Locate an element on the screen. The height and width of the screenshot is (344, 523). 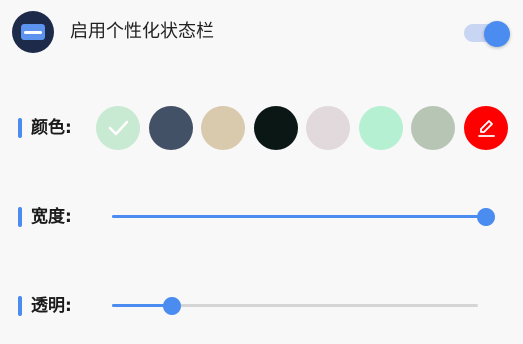
header-title: 启用个性化状态栏 is located at coordinates (142, 31).